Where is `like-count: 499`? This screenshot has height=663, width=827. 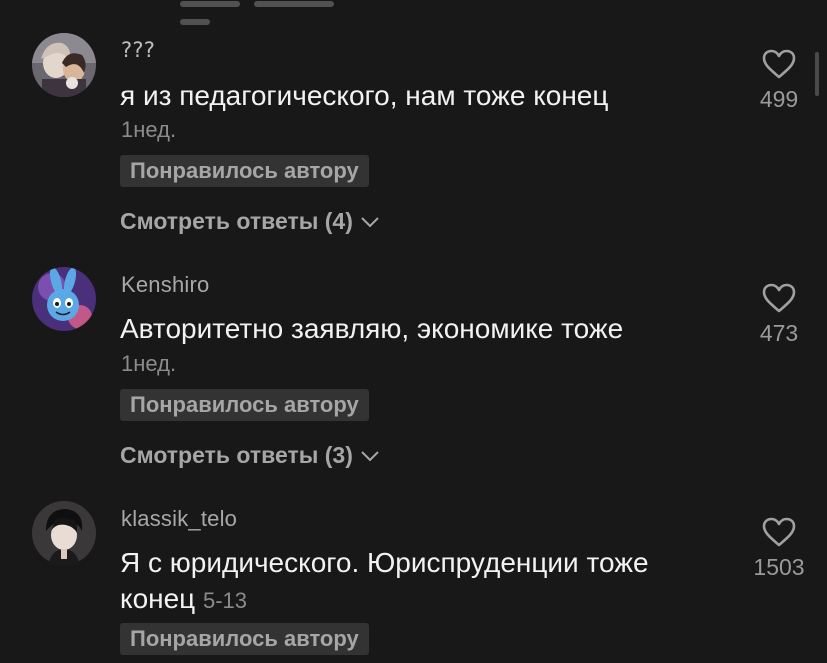 like-count: 499 is located at coordinates (779, 99).